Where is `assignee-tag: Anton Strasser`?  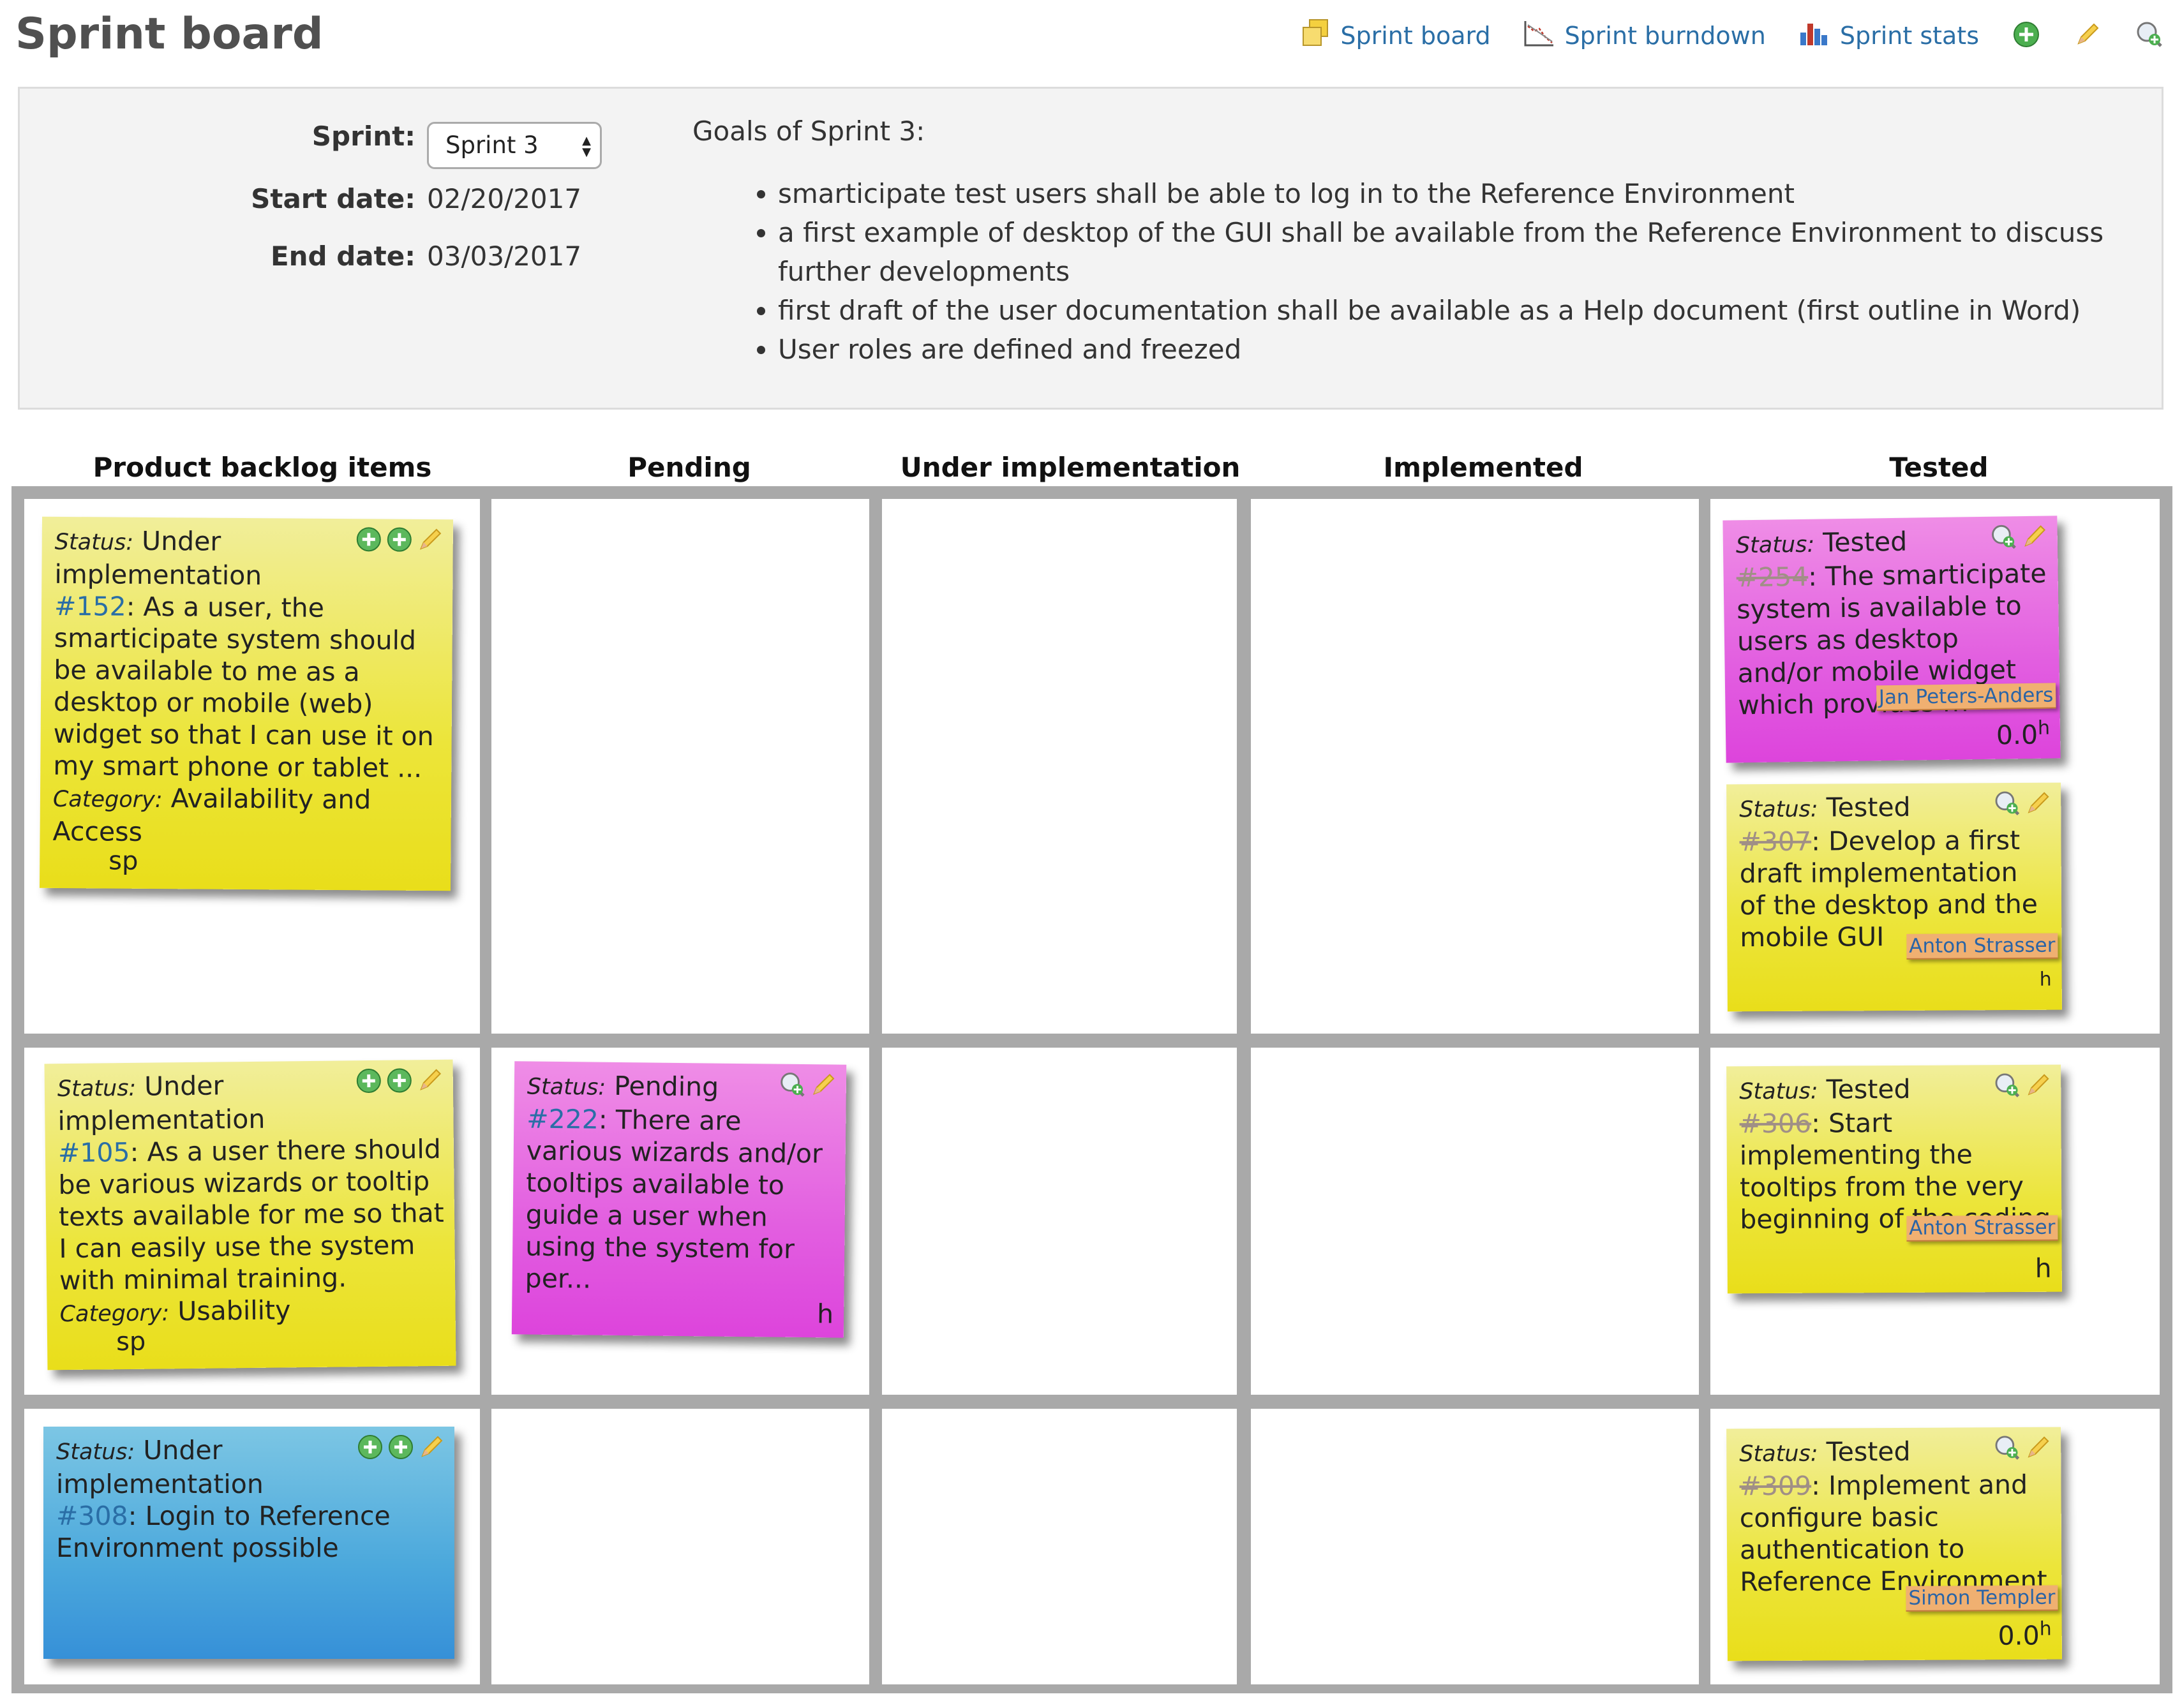
assignee-tag: Anton Strasser is located at coordinates (1982, 947).